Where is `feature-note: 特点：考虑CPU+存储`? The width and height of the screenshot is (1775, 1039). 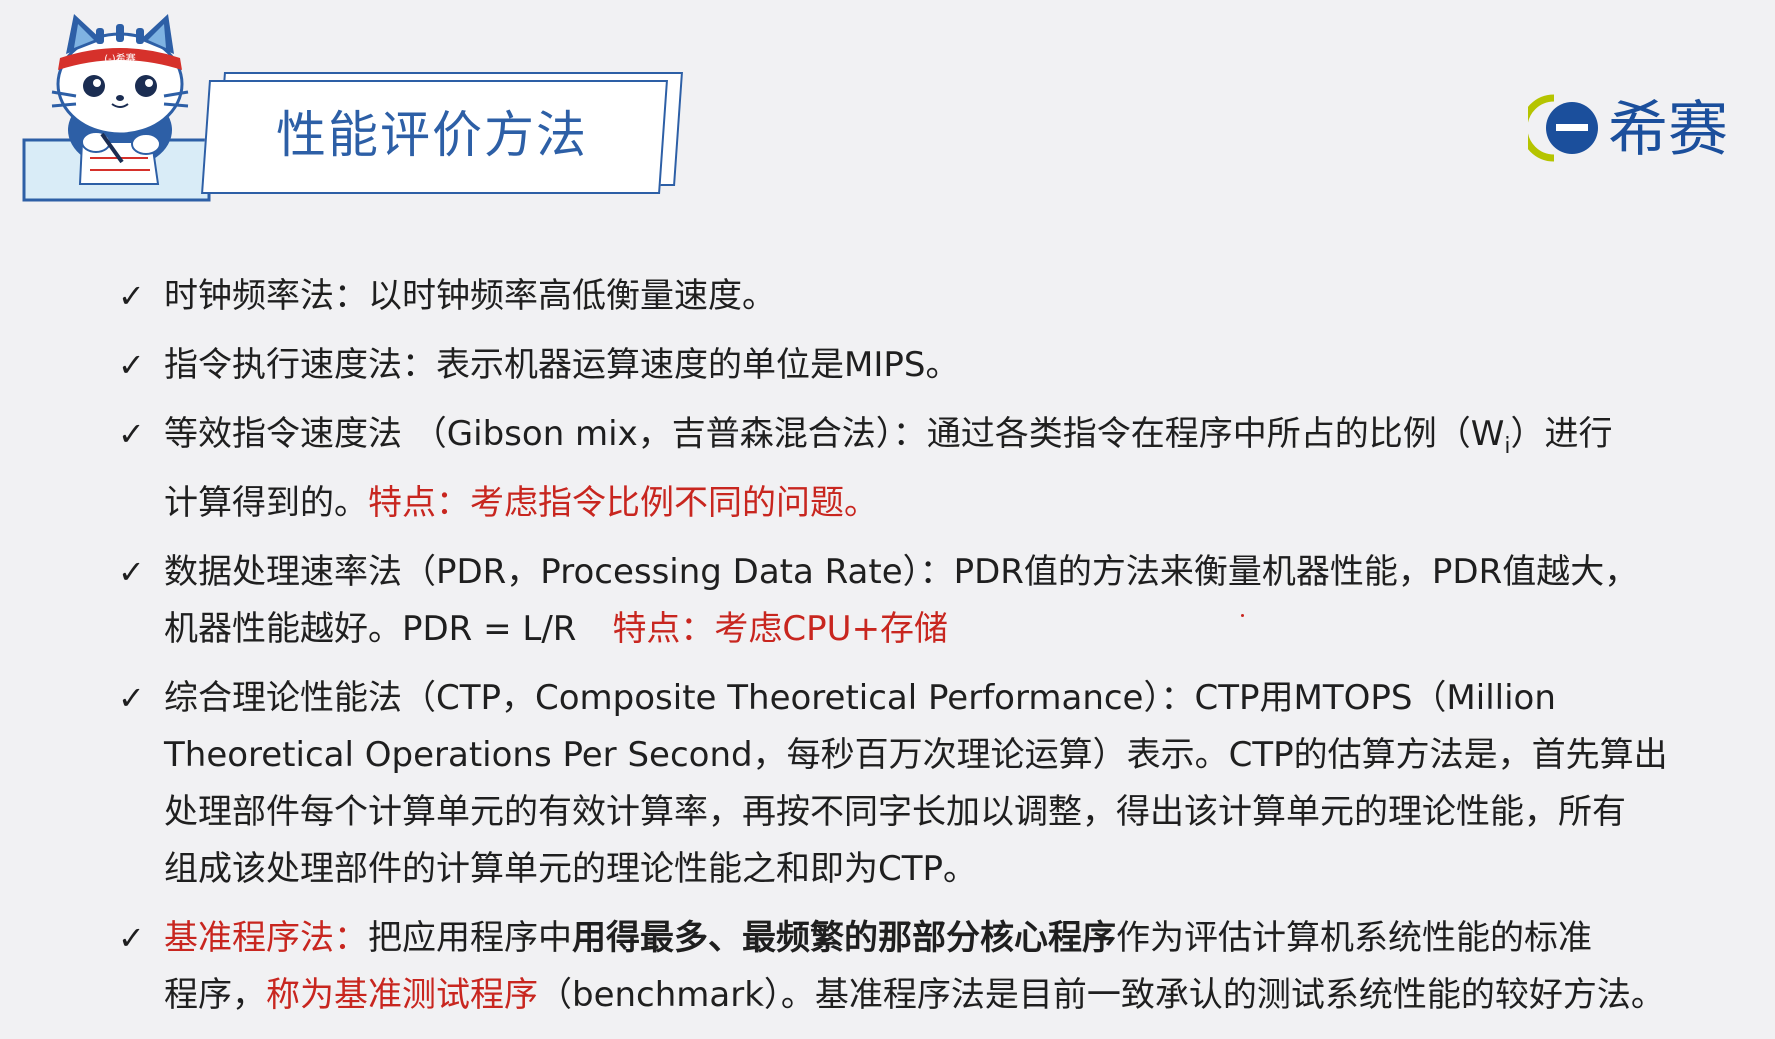
feature-note: 特点：考虑CPU+存储 is located at coordinates (780, 628).